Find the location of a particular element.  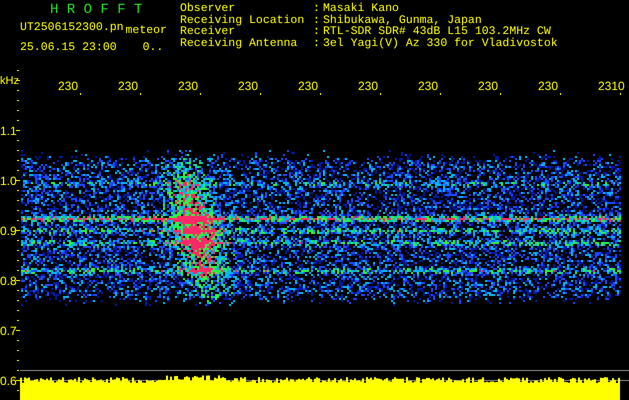

info-value: Shibukawa, Gunma, Japan is located at coordinates (402, 20).